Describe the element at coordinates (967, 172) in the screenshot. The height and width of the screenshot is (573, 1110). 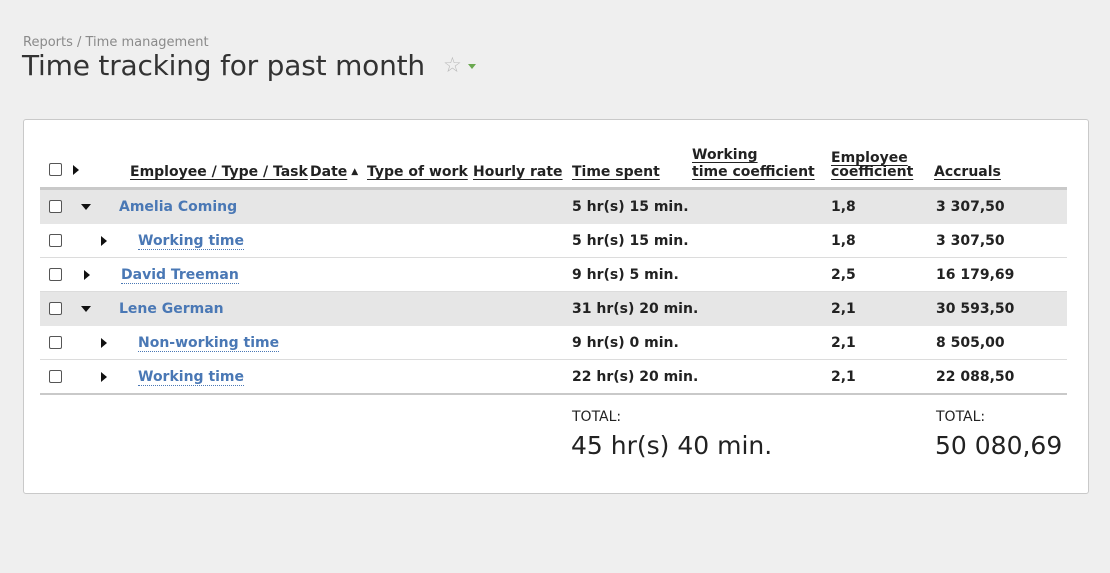
I see `column-accruals: Accruals` at that location.